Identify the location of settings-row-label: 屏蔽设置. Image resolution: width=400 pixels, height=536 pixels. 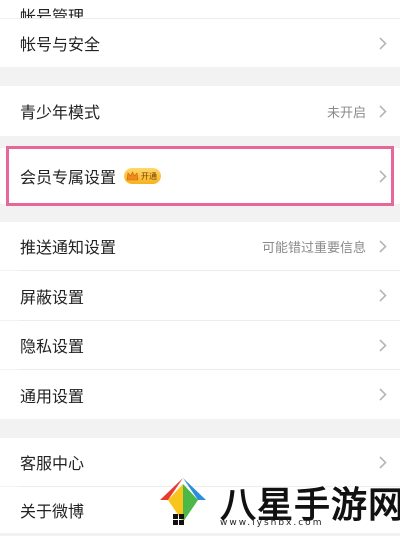
(52, 297).